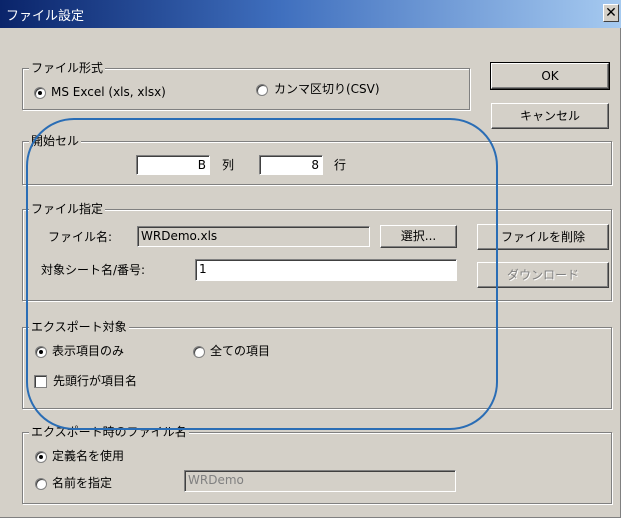 The image size is (629, 524). I want to click on radio-defined-name, so click(41, 457).